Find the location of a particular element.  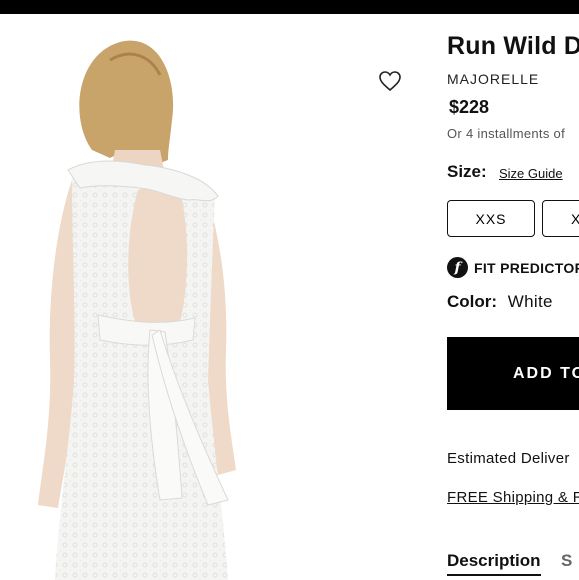

color-value: White is located at coordinates (530, 301).